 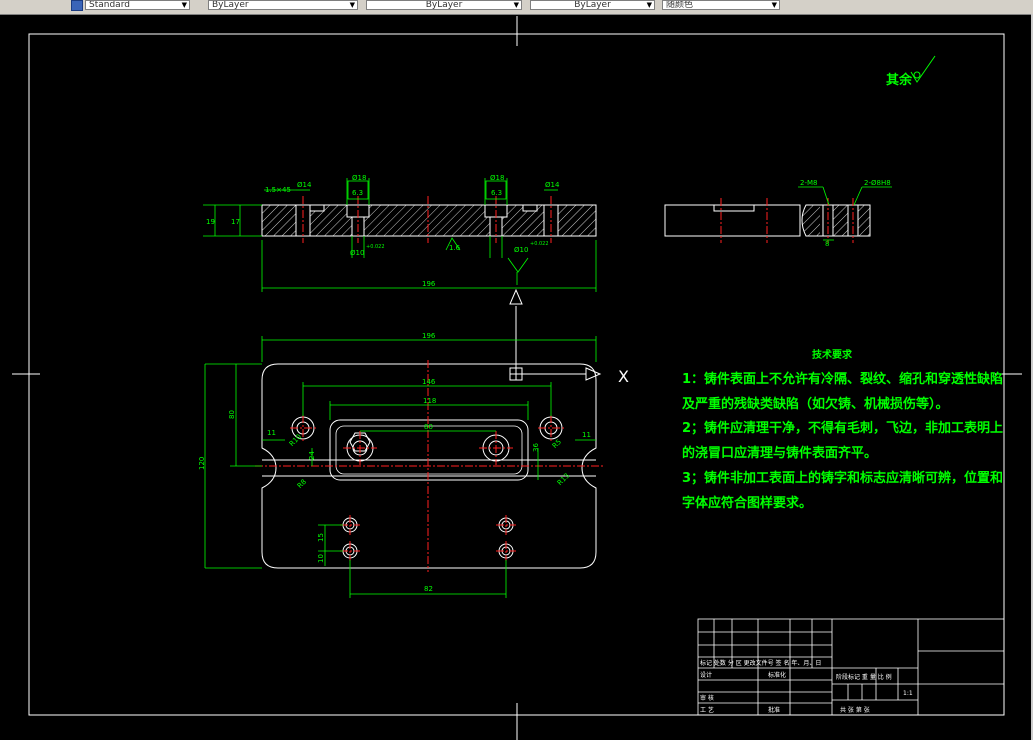 What do you see at coordinates (706, 675) in the screenshot?
I see `tb-design: 设计` at bounding box center [706, 675].